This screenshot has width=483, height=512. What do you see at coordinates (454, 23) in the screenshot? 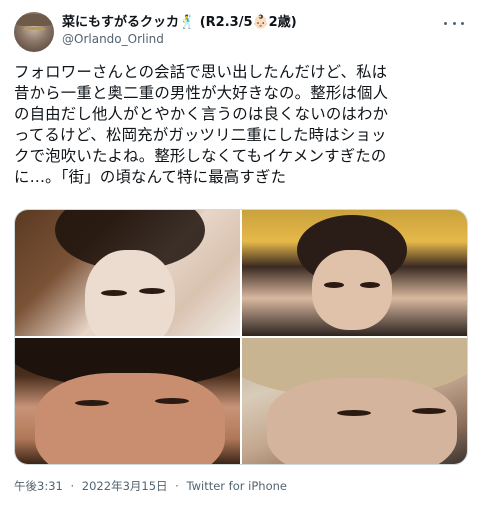
I see `more-horizontal-icon` at bounding box center [454, 23].